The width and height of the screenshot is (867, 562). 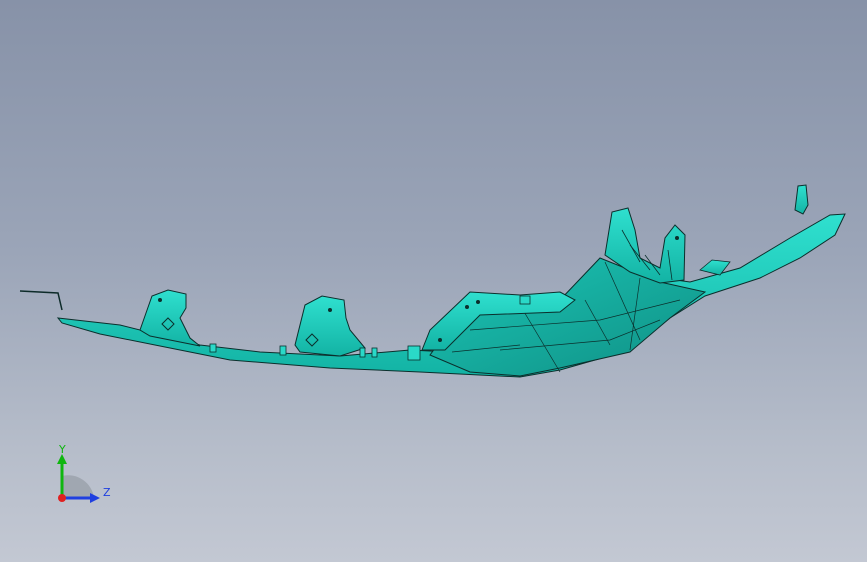 I want to click on axis-triad: Y Z, so click(x=80, y=476).